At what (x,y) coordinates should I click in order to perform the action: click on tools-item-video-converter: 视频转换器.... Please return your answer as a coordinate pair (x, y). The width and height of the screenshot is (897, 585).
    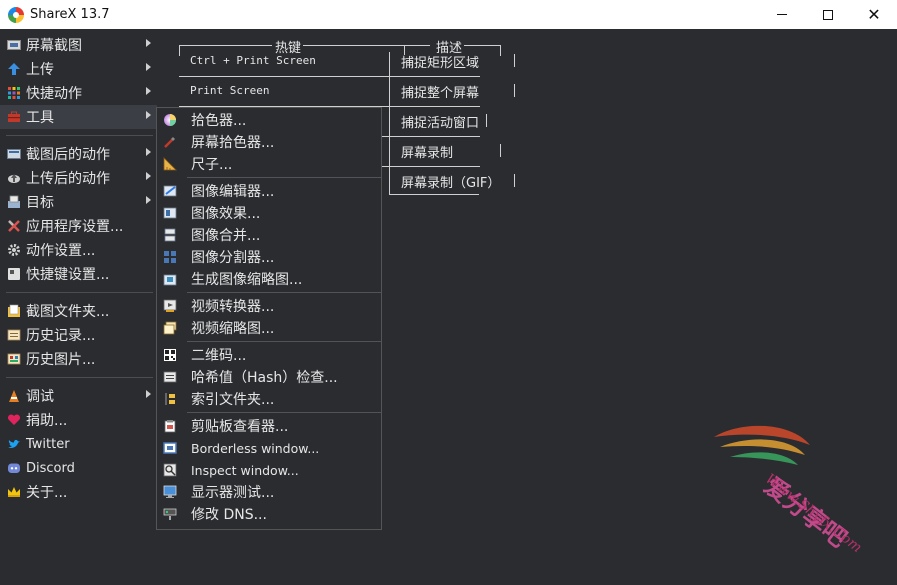
    Looking at the image, I should click on (269, 306).